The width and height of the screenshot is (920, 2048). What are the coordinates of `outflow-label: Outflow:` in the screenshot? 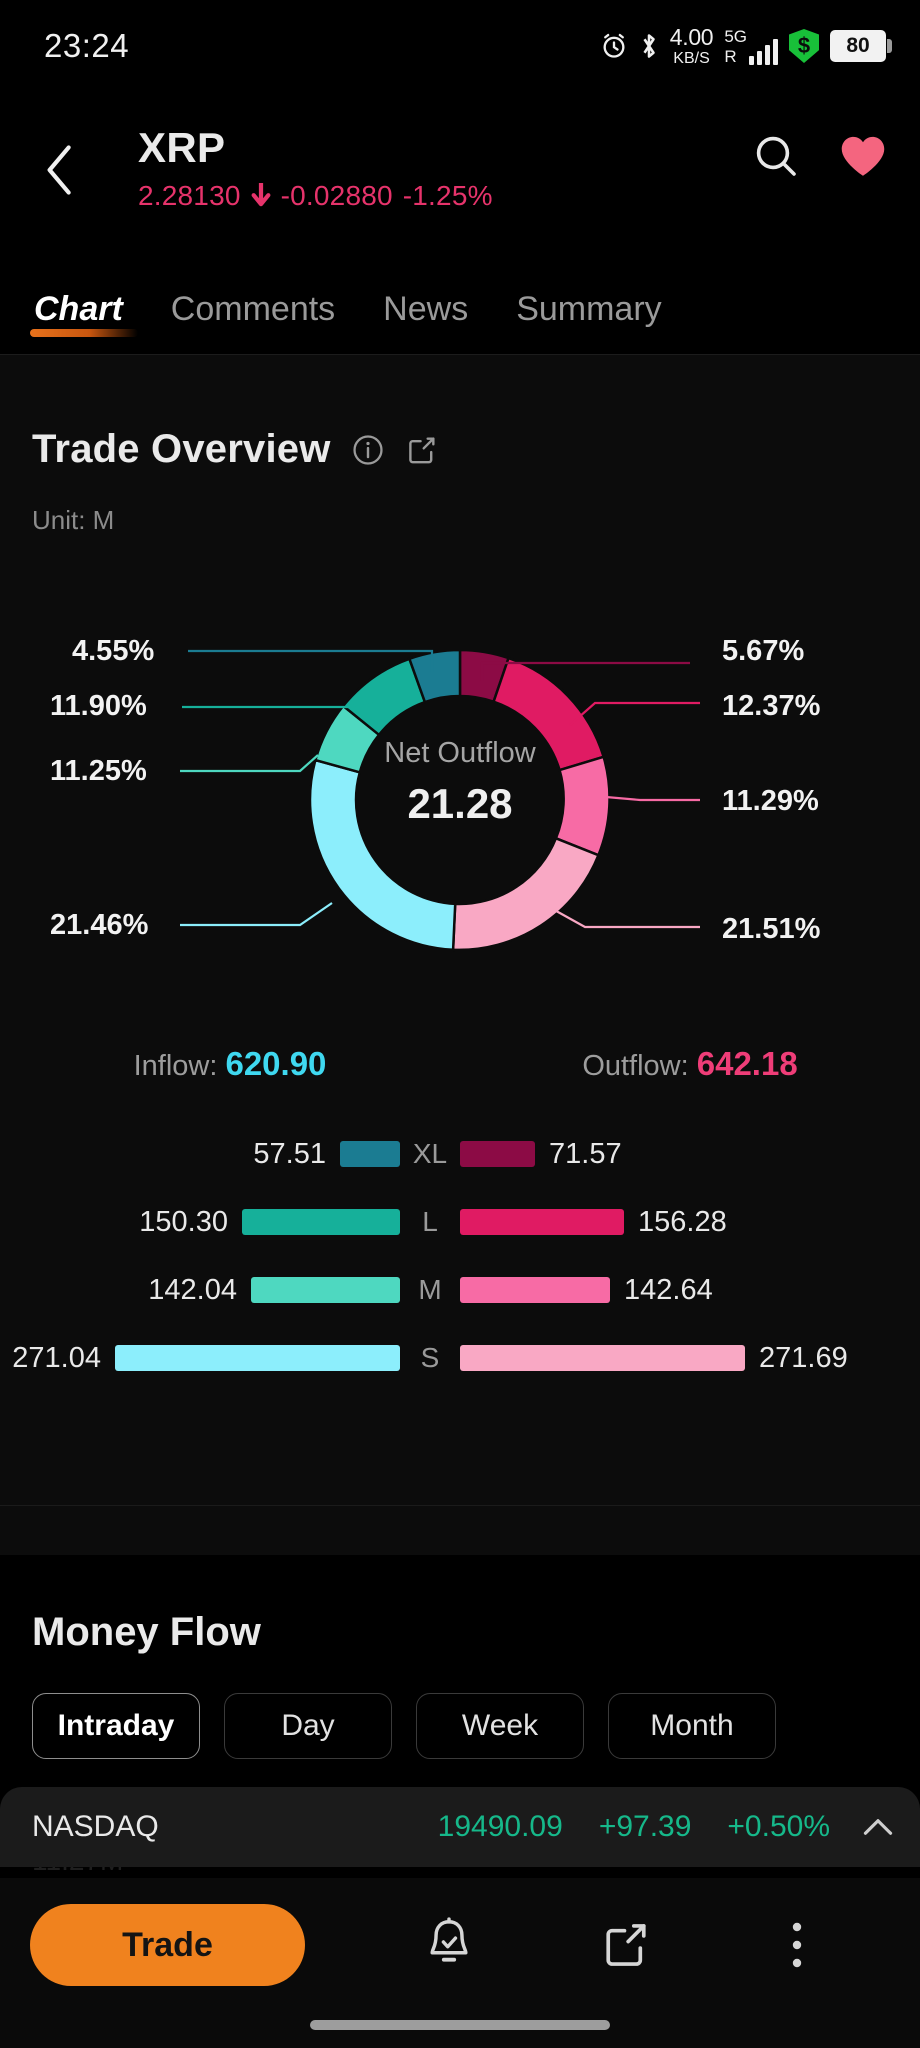 It's located at (635, 1066).